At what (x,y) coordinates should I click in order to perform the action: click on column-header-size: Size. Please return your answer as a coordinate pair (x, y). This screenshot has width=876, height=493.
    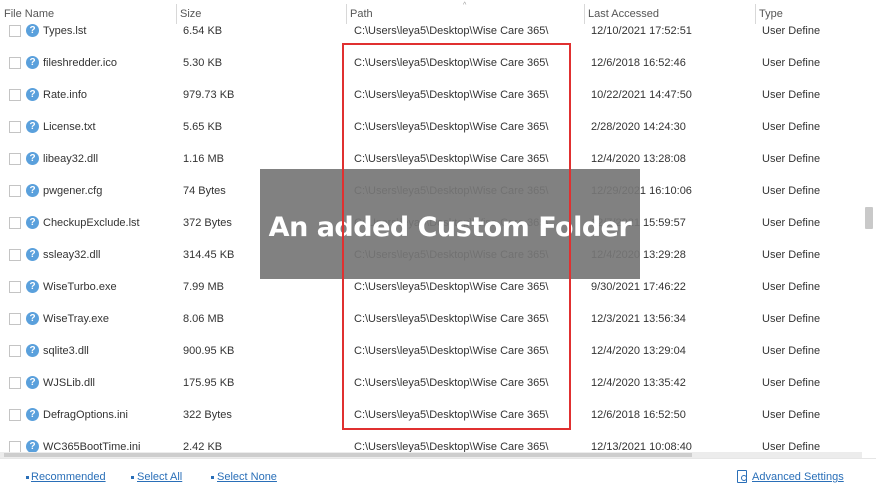
    Looking at the image, I should click on (261, 12).